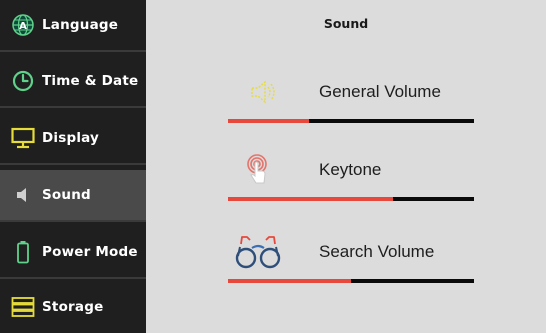 The image size is (546, 333). What do you see at coordinates (23, 307) in the screenshot?
I see `storage-icon` at bounding box center [23, 307].